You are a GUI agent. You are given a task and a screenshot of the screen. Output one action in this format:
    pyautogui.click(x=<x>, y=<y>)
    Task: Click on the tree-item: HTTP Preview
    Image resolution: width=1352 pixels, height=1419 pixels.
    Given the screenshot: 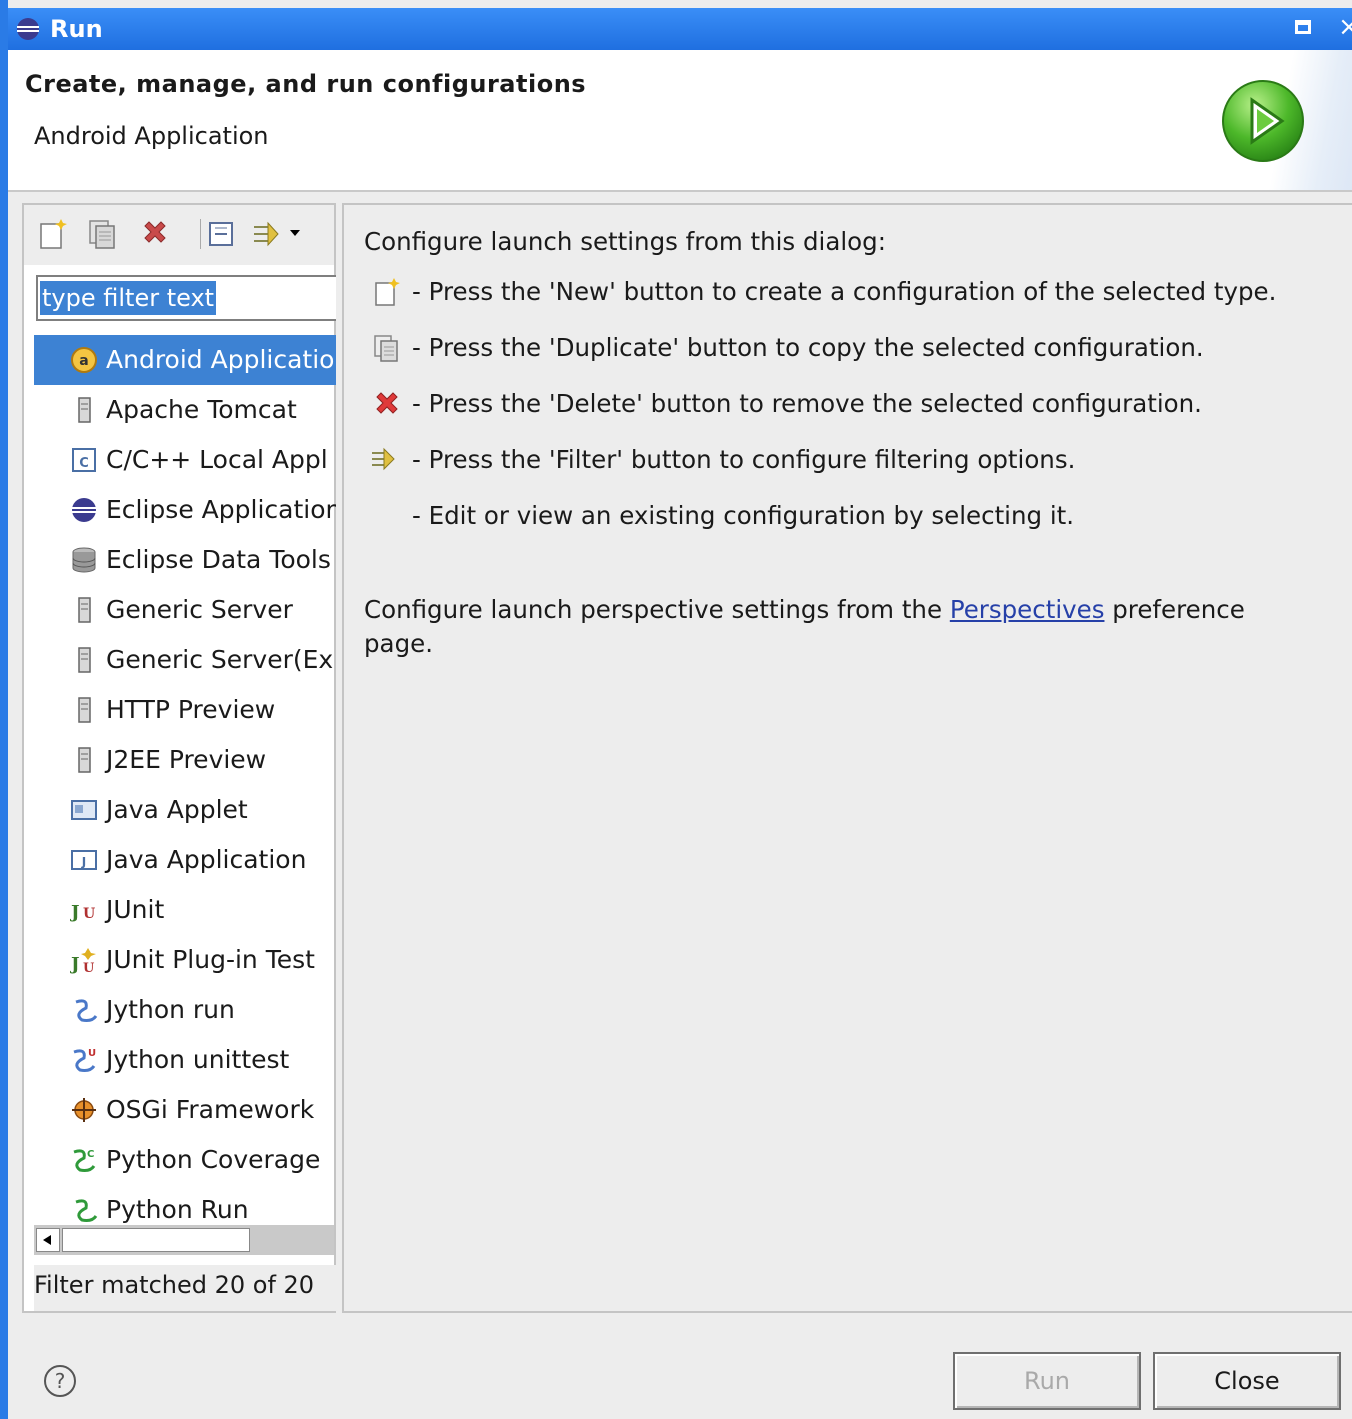 What is the action you would take?
    pyautogui.click(x=185, y=710)
    